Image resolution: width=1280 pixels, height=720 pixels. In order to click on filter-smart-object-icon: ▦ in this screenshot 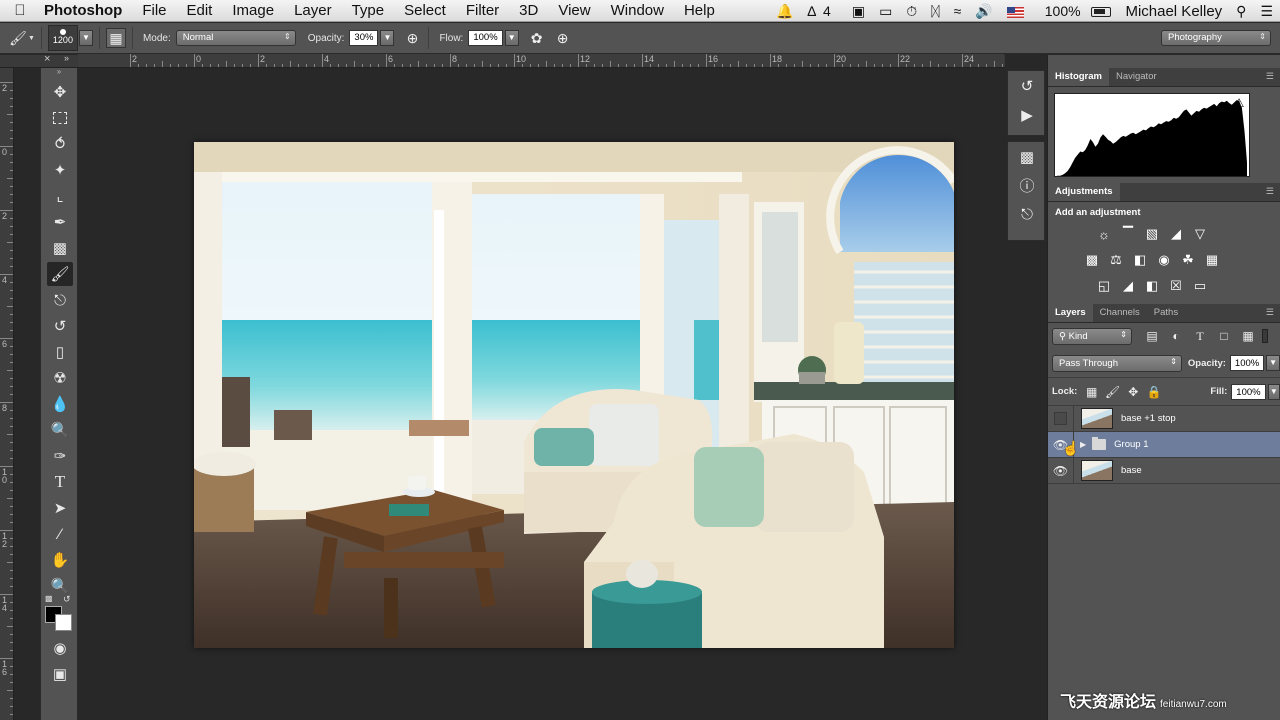, I will do `click(1248, 336)`.